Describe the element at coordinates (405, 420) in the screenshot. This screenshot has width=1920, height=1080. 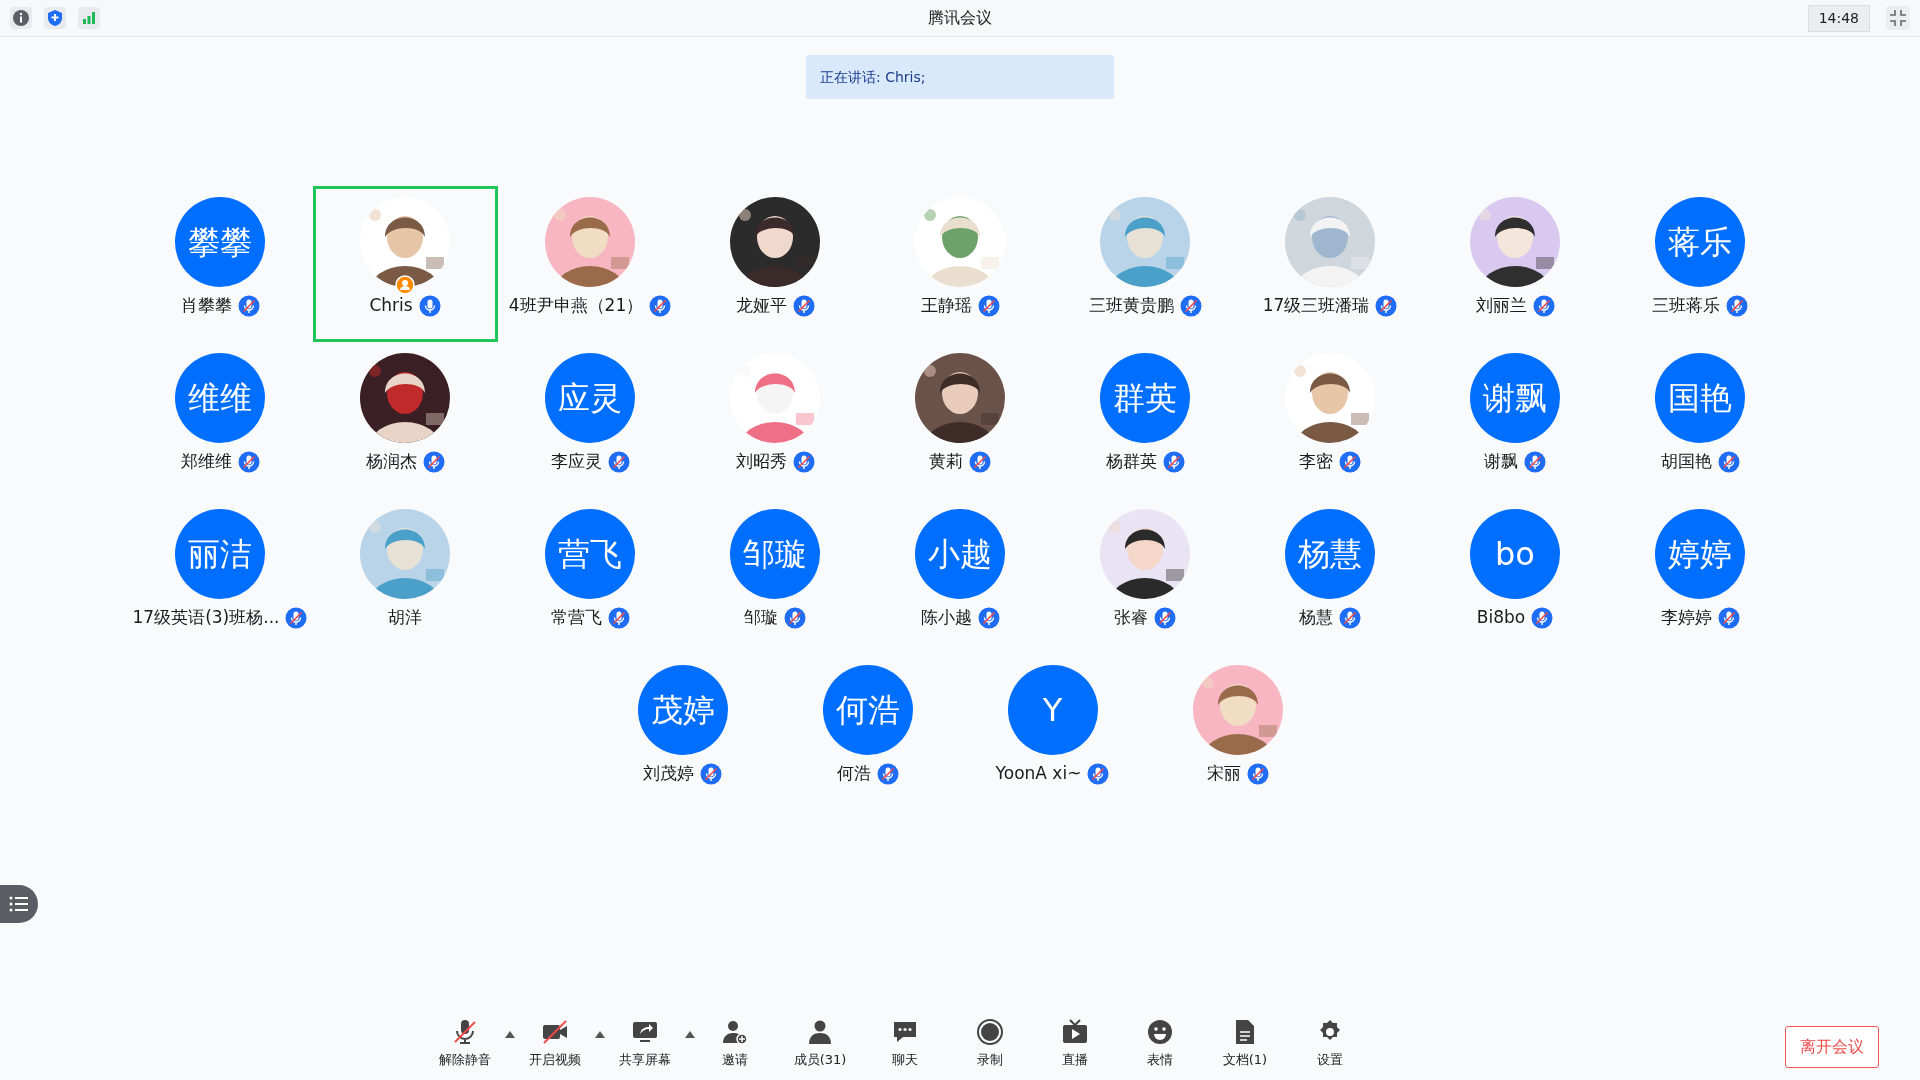
I see `participant-tile: 杨润杰` at that location.